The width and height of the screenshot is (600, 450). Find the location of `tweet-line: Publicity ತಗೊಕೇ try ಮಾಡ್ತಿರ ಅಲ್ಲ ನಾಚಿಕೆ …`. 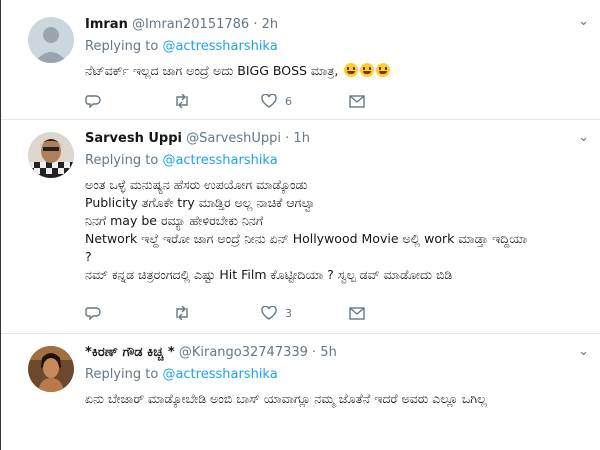

tweet-line: Publicity ತಗೊಕೇ try ಮಾಡ್ತಿರ ಅಲ್ಲ ನಾಚಿಕೆ … is located at coordinates (200, 202).